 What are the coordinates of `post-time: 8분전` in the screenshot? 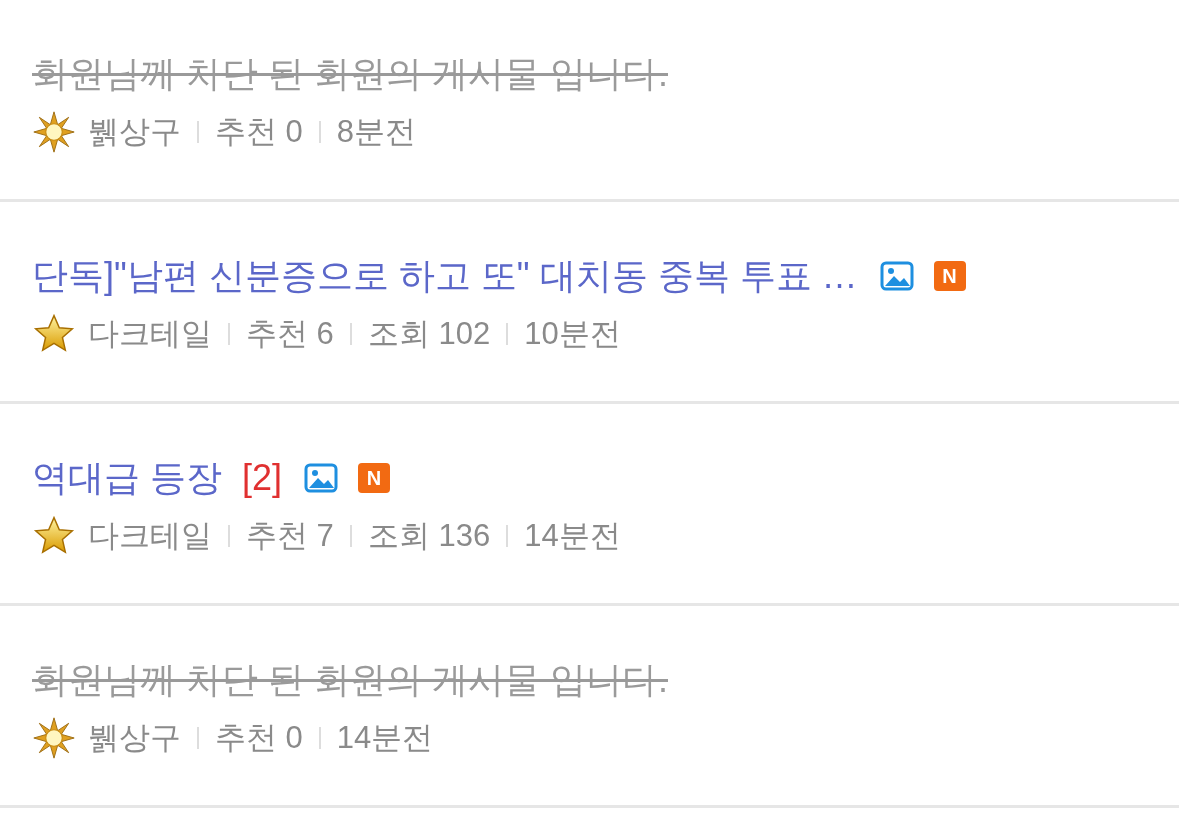 It's located at (376, 131).